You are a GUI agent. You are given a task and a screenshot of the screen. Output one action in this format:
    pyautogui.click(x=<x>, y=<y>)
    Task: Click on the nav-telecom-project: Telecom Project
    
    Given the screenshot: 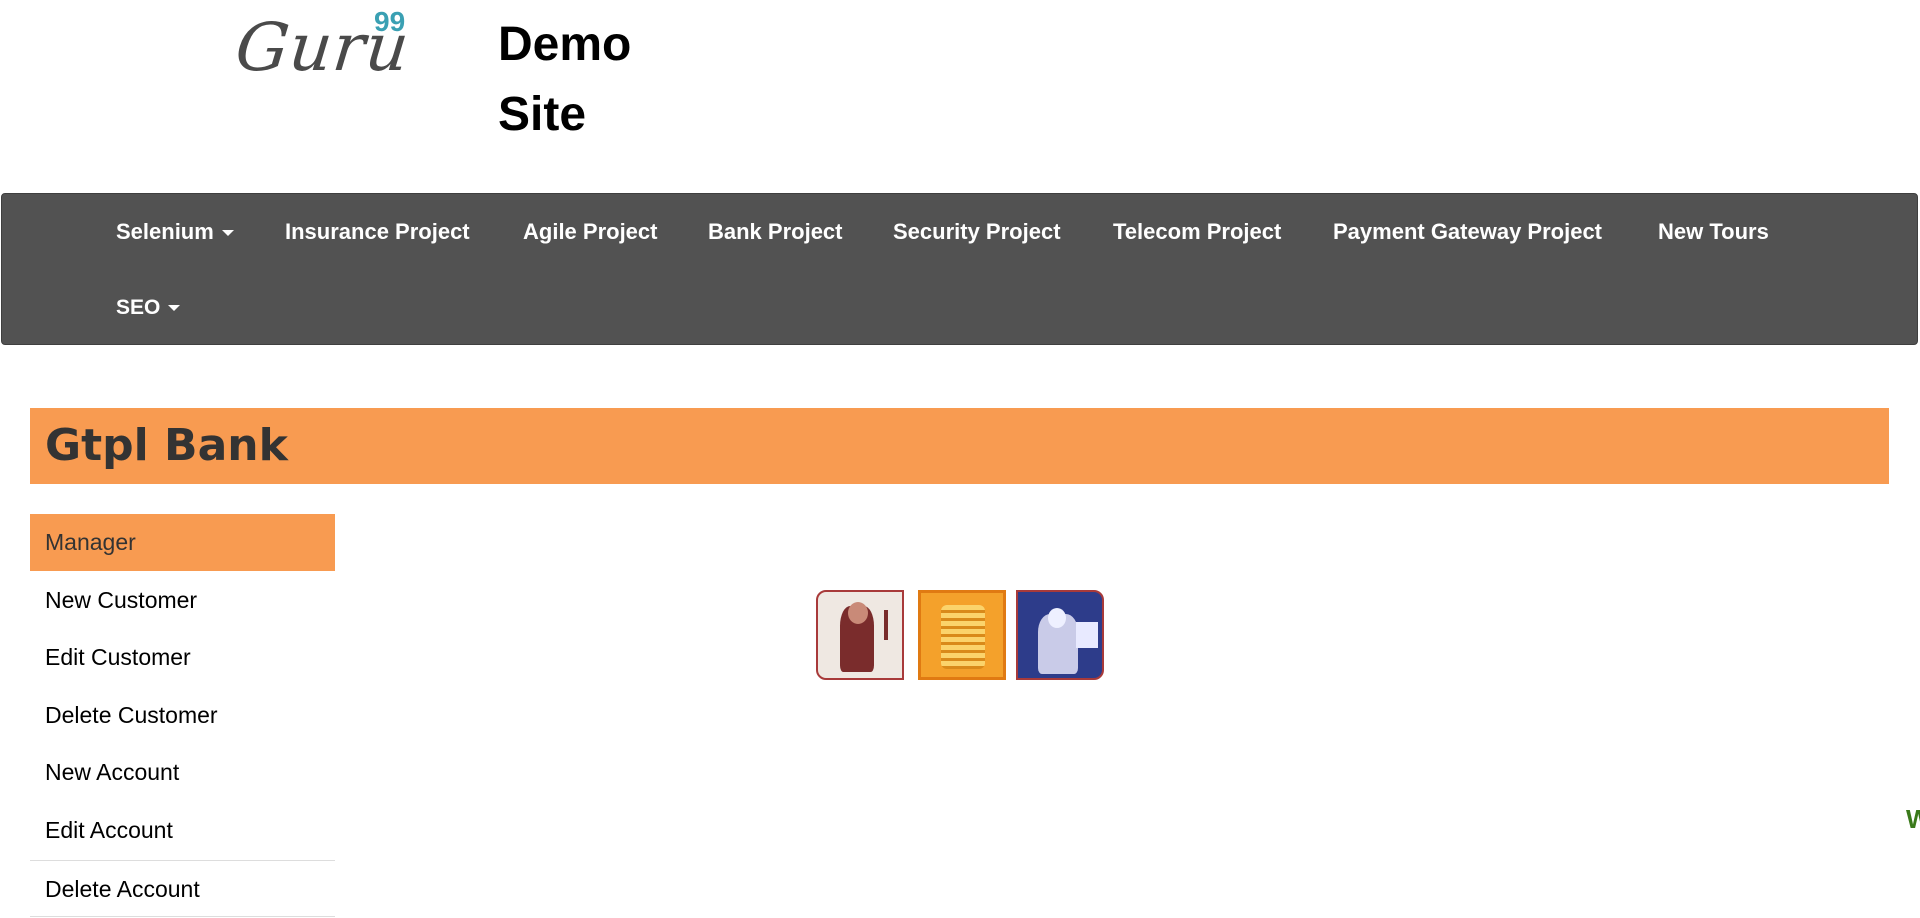 What is the action you would take?
    pyautogui.click(x=1197, y=232)
    